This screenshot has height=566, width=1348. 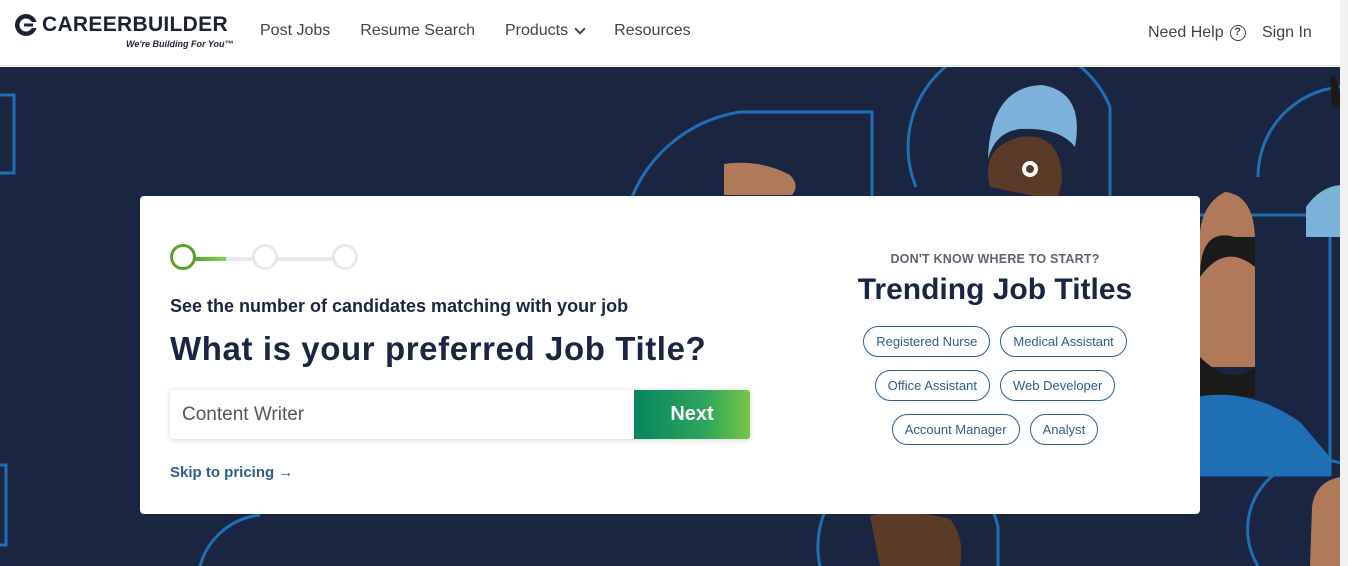 I want to click on chip-analyst: Analyst, so click(x=1064, y=429).